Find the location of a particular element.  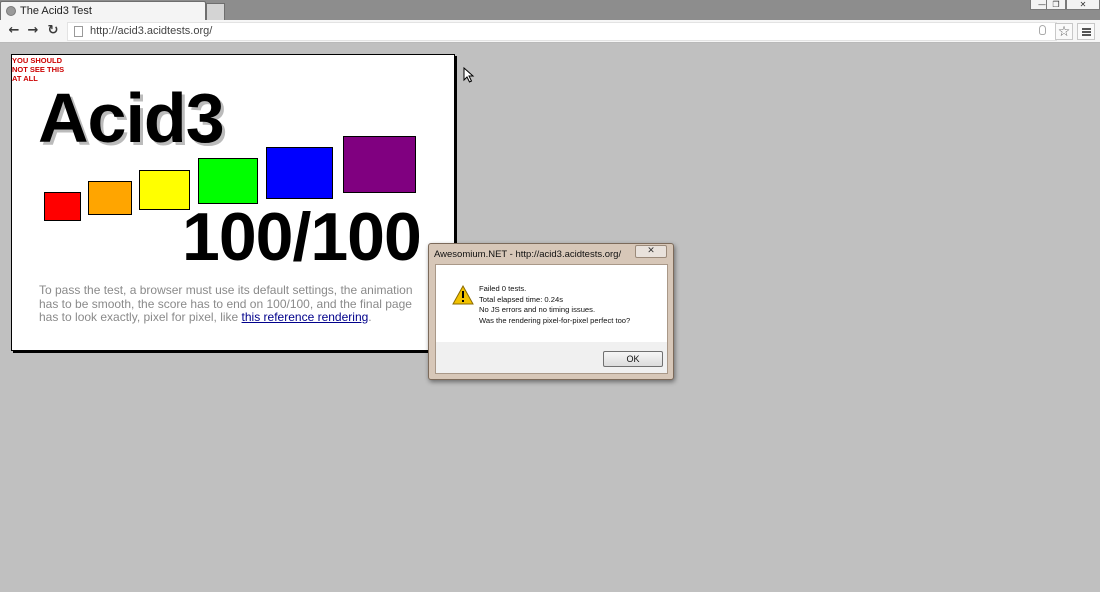

menu-icon is located at coordinates (1086, 31).